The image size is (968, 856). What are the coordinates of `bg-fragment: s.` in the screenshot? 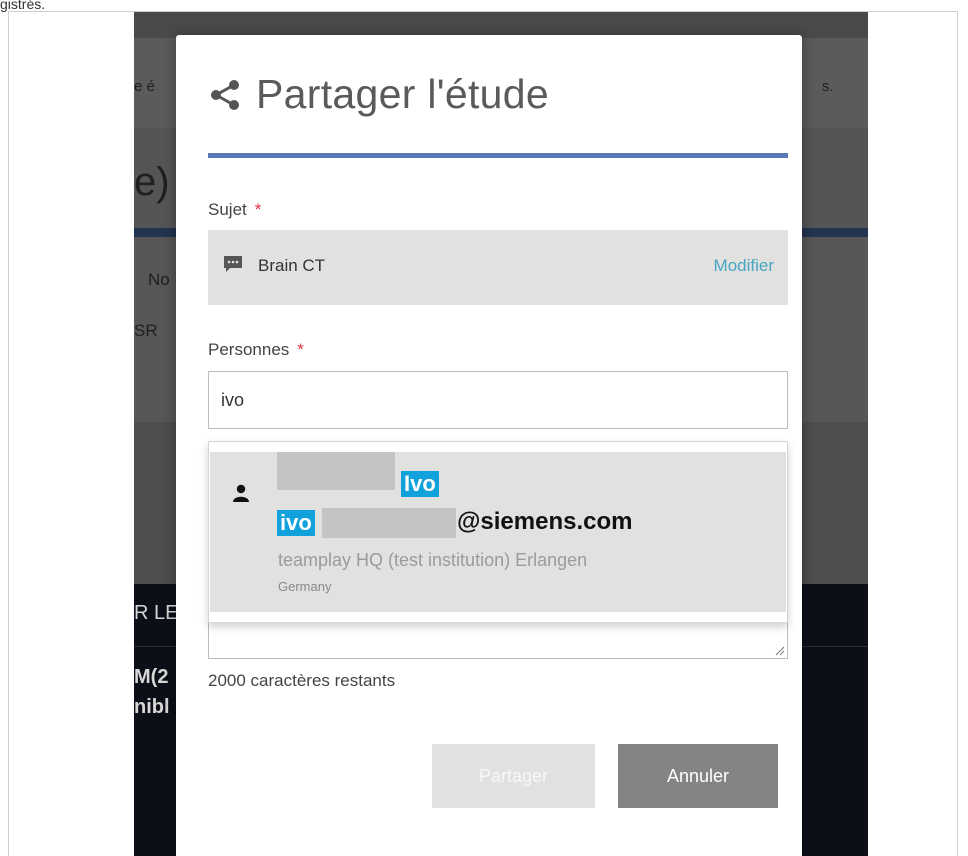 It's located at (828, 86).